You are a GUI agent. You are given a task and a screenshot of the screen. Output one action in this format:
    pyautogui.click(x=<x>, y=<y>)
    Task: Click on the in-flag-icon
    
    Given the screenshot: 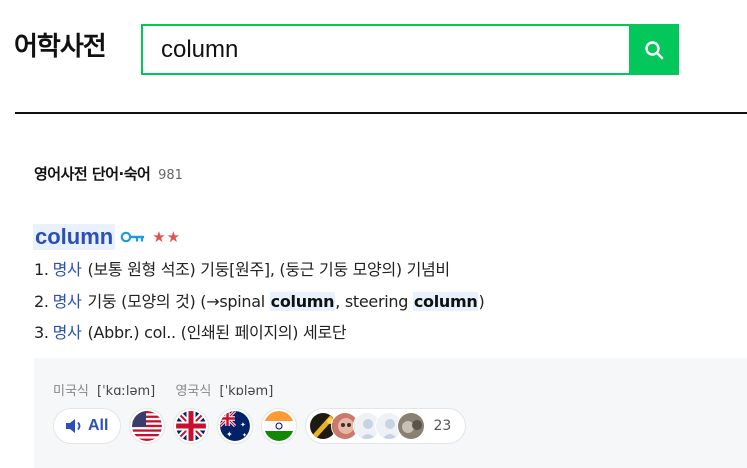 What is the action you would take?
    pyautogui.click(x=279, y=426)
    